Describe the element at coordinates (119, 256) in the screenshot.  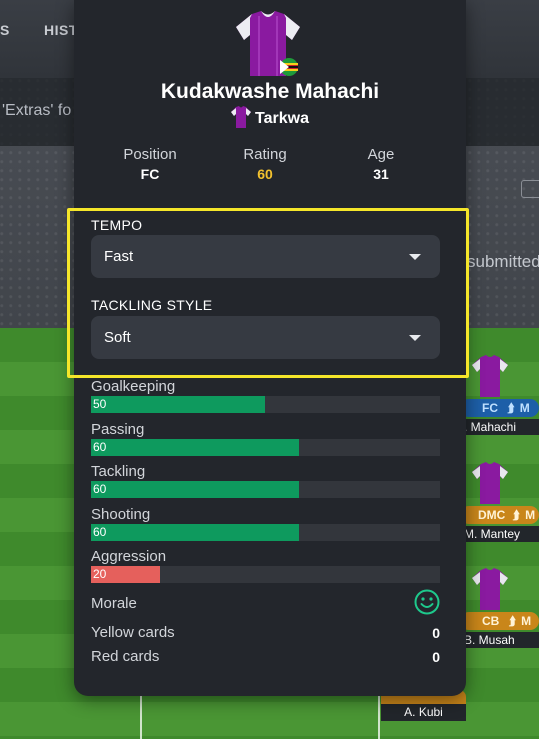
I see `tempo-value: Fast` at that location.